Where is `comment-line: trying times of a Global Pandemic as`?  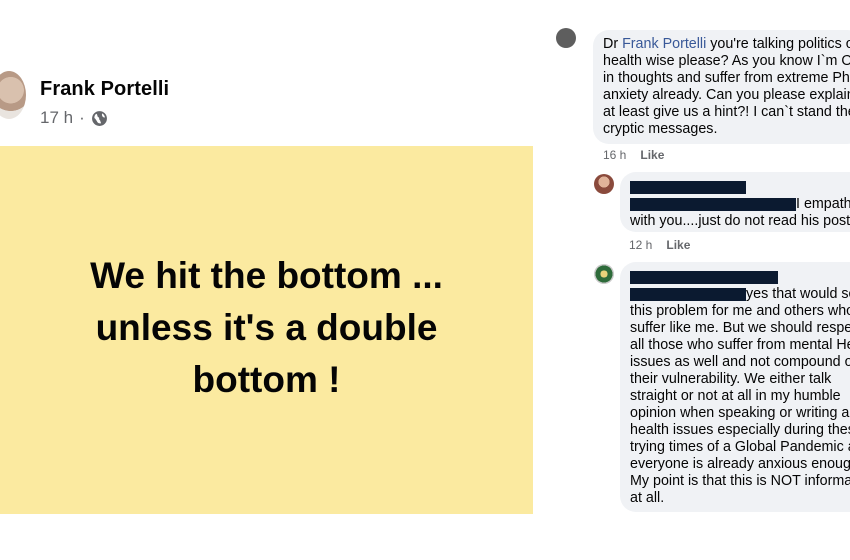
comment-line: trying times of a Global Pandemic as is located at coordinates (740, 447).